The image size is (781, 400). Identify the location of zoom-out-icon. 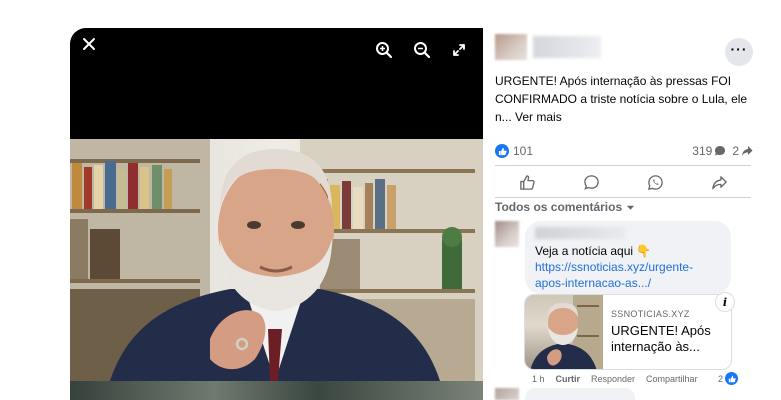
(422, 50).